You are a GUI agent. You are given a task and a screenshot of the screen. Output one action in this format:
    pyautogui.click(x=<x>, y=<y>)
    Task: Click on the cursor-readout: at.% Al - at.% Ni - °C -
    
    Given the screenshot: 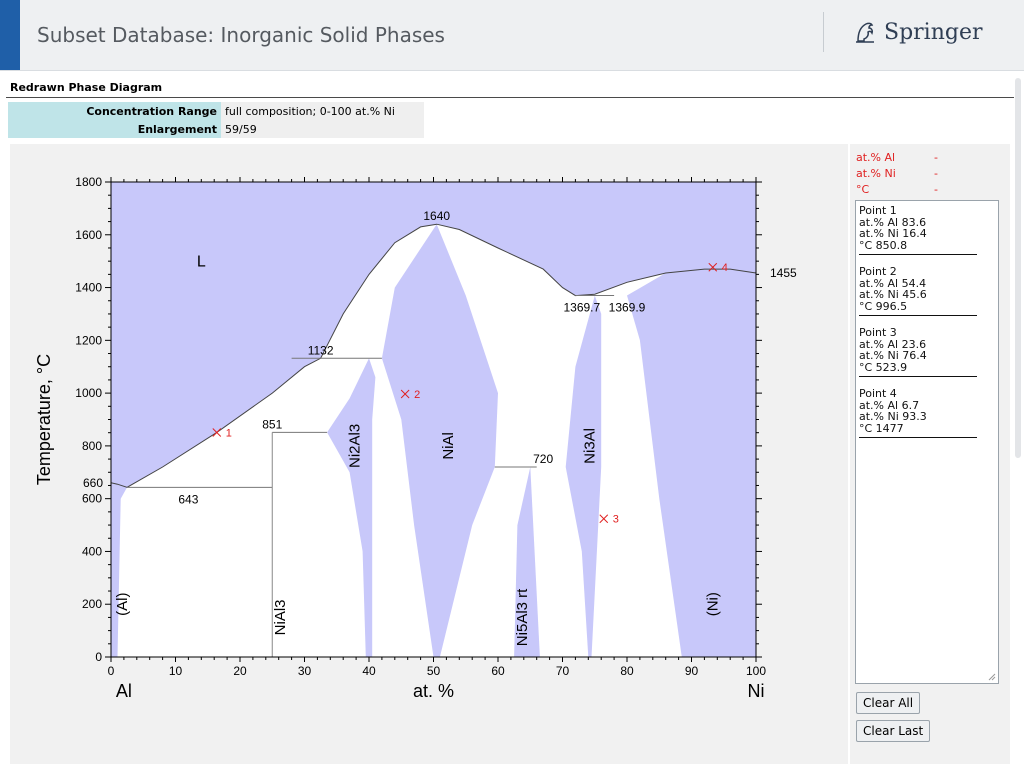 What is the action you would take?
    pyautogui.click(x=933, y=174)
    